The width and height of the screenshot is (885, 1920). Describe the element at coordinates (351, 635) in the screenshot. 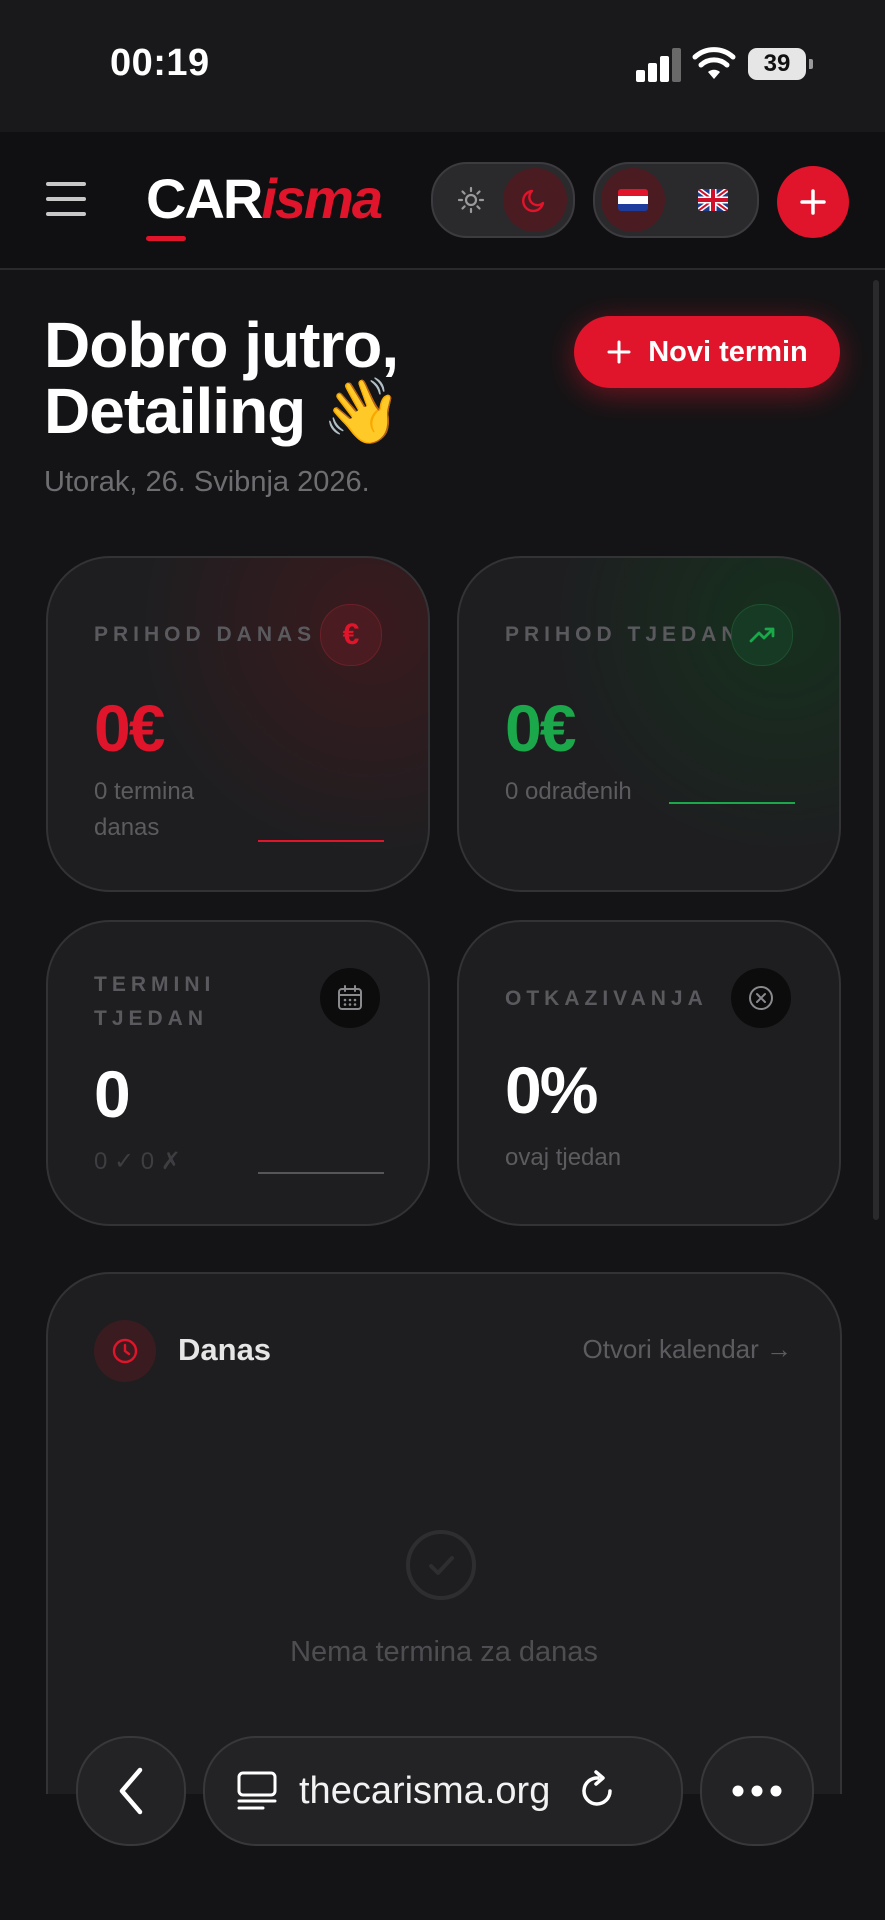

I see `euro-icon: €` at that location.